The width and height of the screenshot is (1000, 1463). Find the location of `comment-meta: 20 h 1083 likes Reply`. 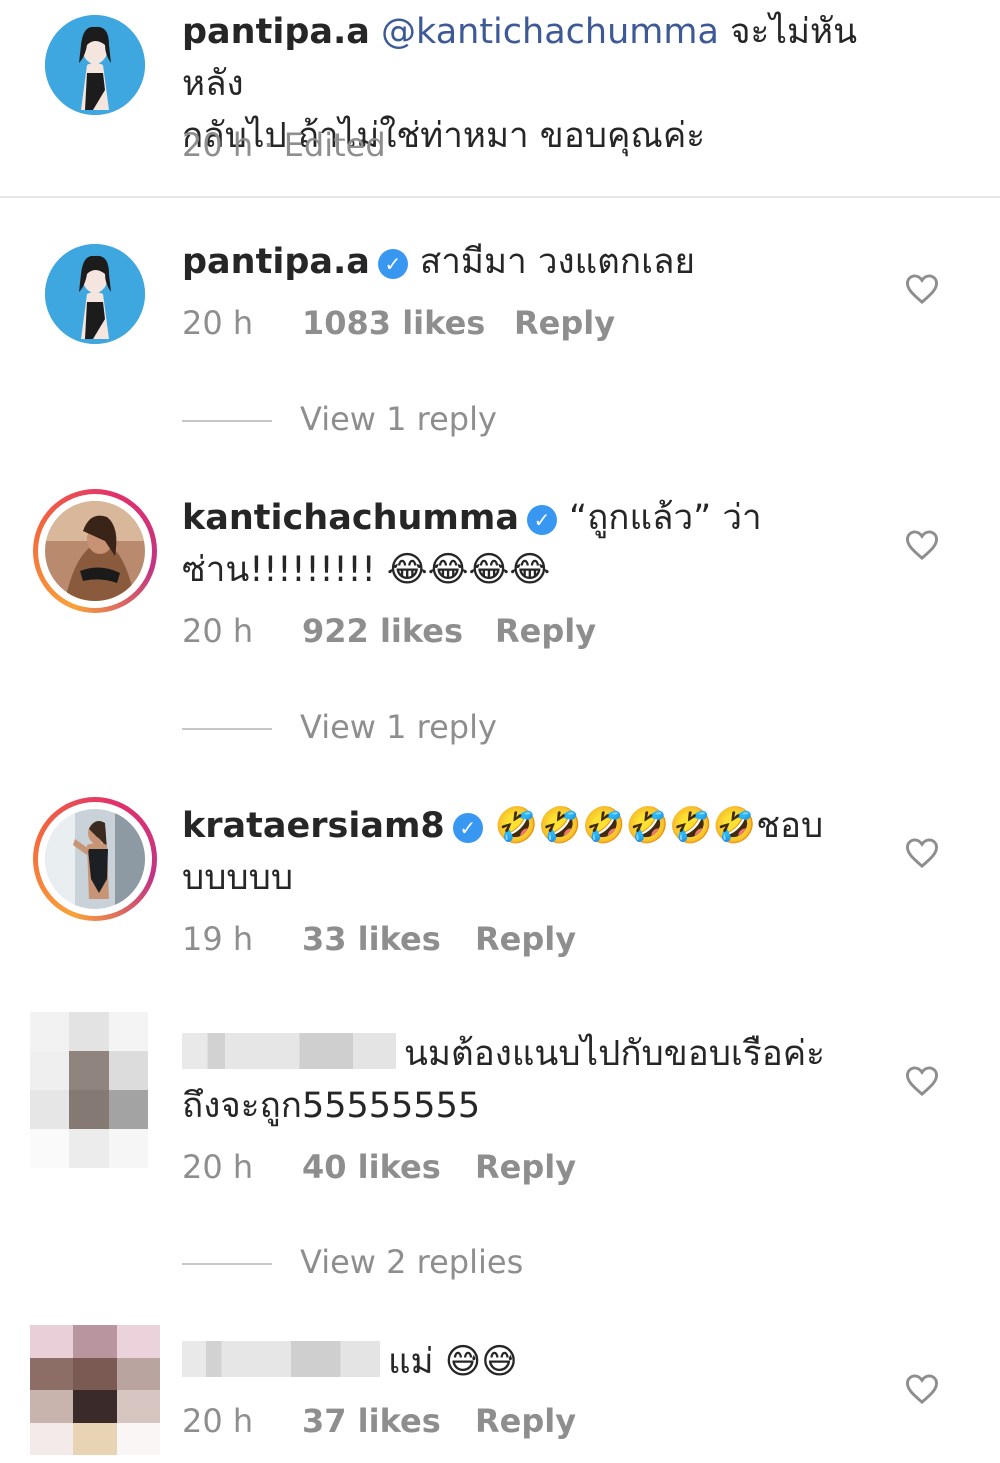

comment-meta: 20 h 1083 likes Reply is located at coordinates (398, 323).